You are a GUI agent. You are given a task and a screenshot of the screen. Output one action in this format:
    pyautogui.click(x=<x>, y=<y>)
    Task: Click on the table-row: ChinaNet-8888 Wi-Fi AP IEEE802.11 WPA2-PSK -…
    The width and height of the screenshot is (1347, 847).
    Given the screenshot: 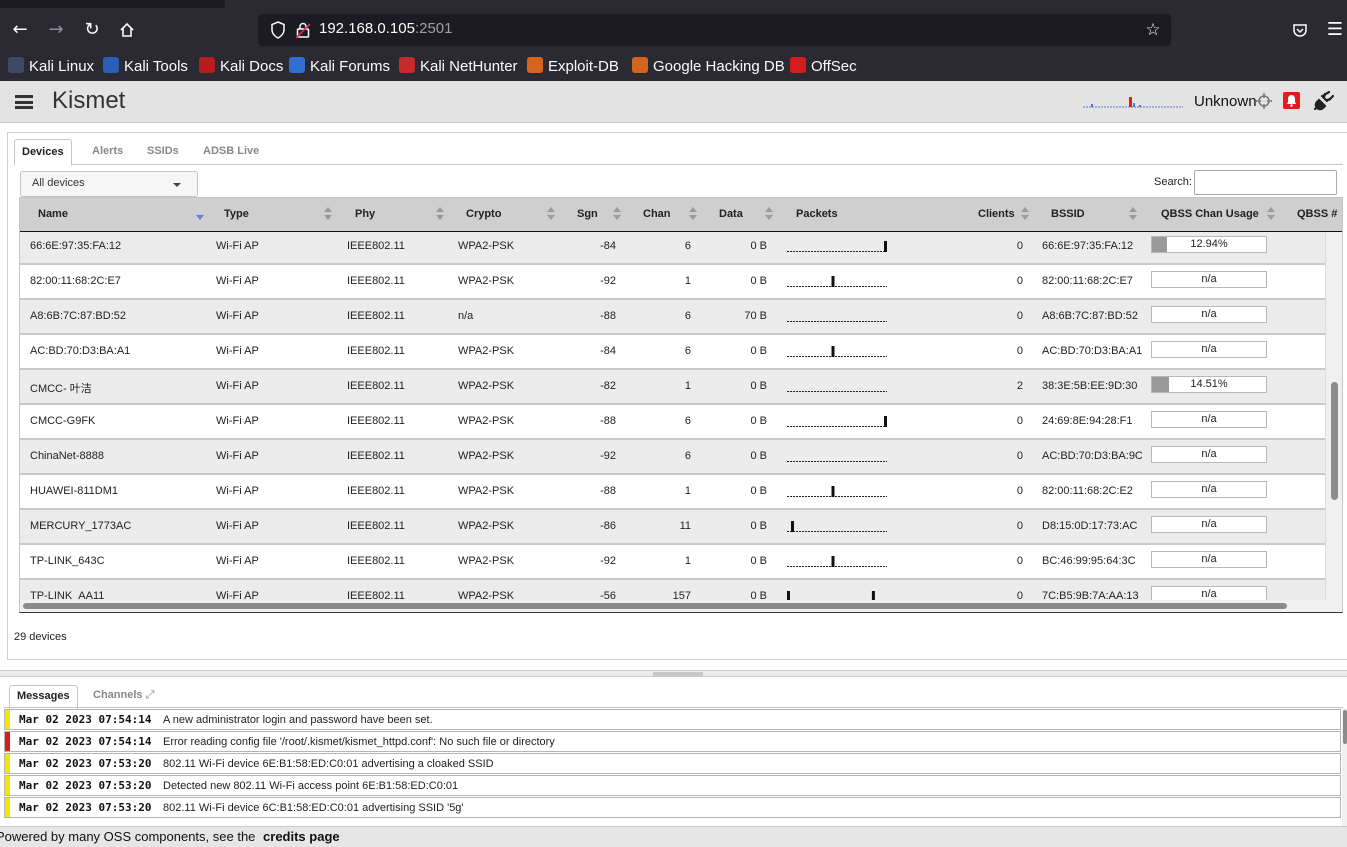 What is the action you would take?
    pyautogui.click(x=672, y=457)
    